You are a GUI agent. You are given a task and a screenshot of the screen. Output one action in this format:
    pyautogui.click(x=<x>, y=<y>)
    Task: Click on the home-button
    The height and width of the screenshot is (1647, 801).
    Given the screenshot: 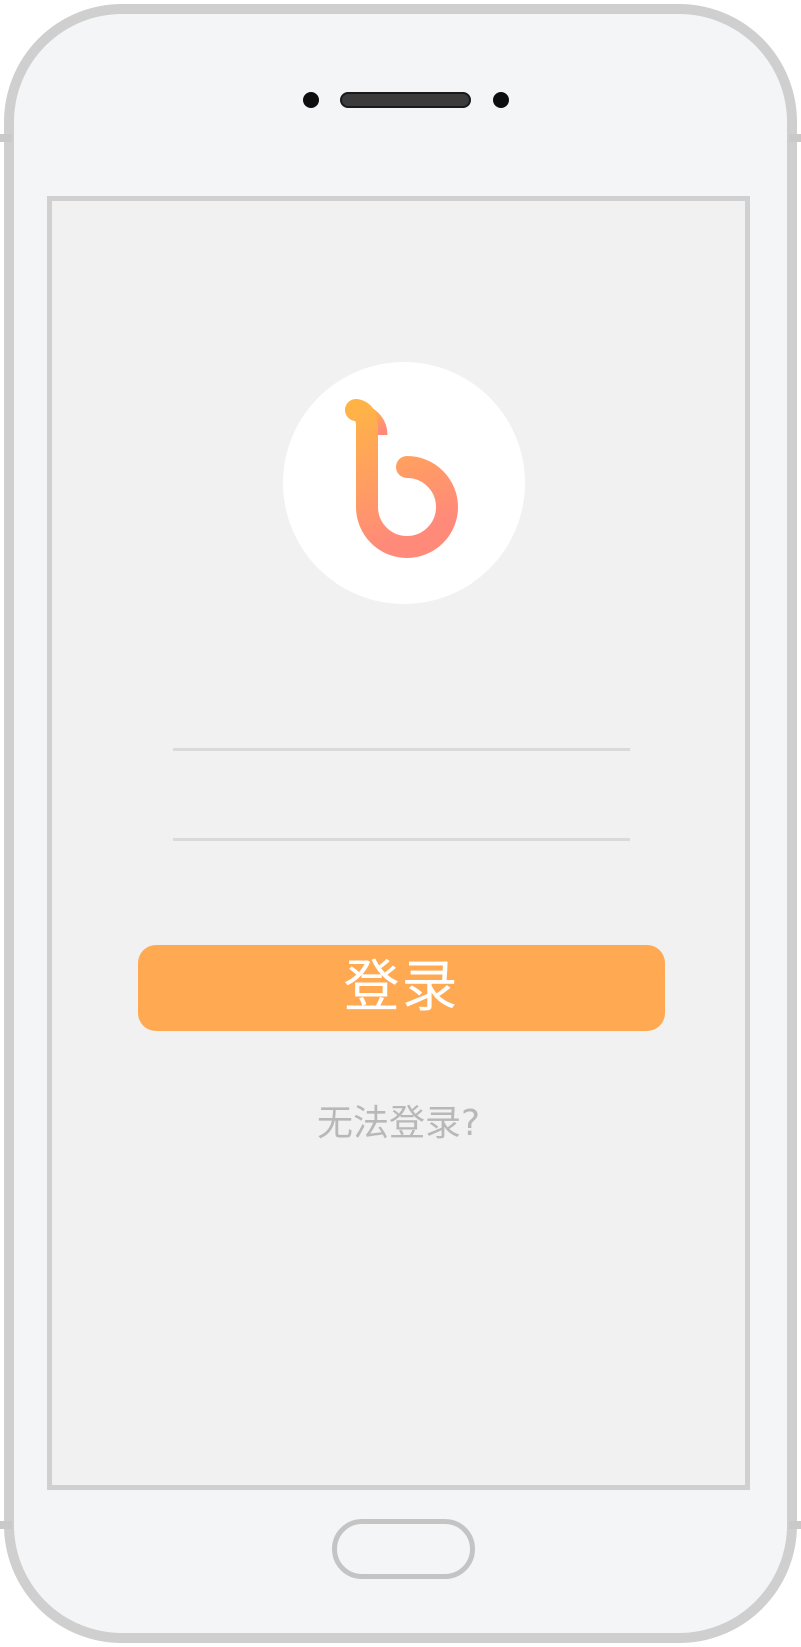 What is the action you would take?
    pyautogui.click(x=403, y=1549)
    